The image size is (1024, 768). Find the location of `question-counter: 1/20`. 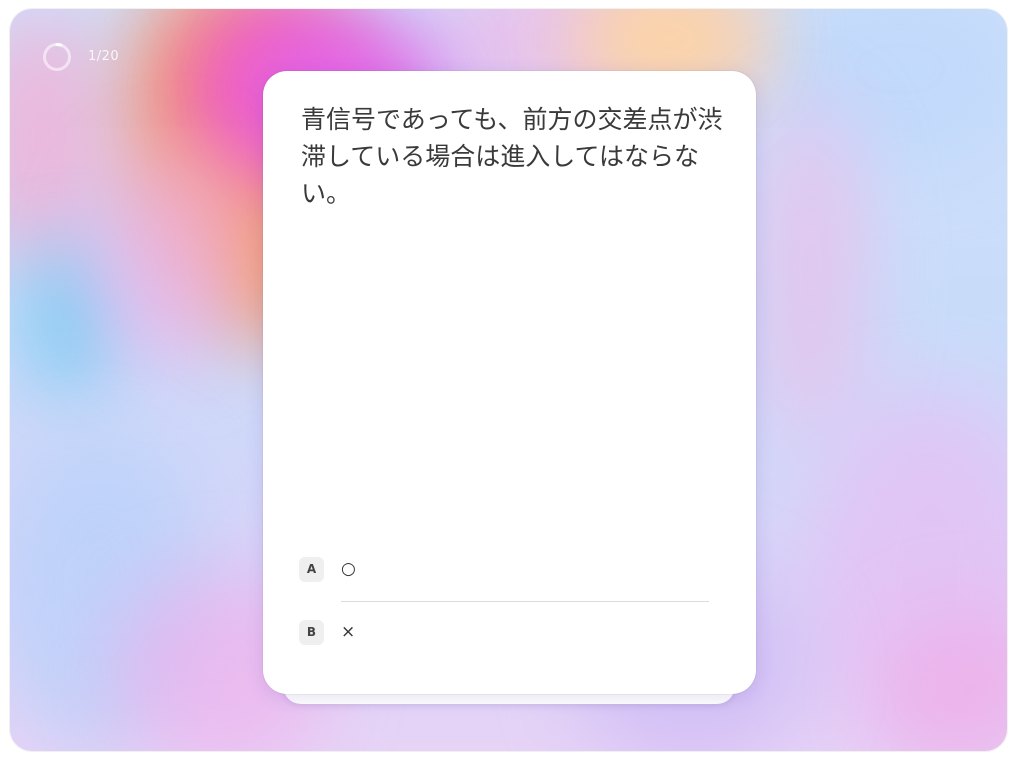

question-counter: 1/20 is located at coordinates (104, 56).